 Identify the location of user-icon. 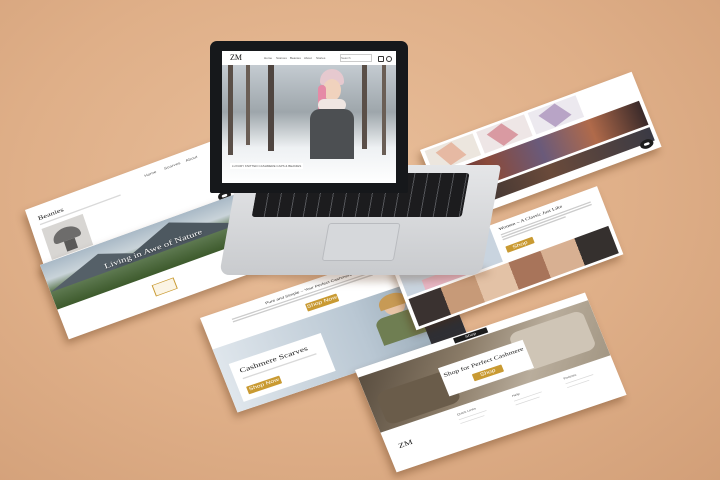
(389, 59).